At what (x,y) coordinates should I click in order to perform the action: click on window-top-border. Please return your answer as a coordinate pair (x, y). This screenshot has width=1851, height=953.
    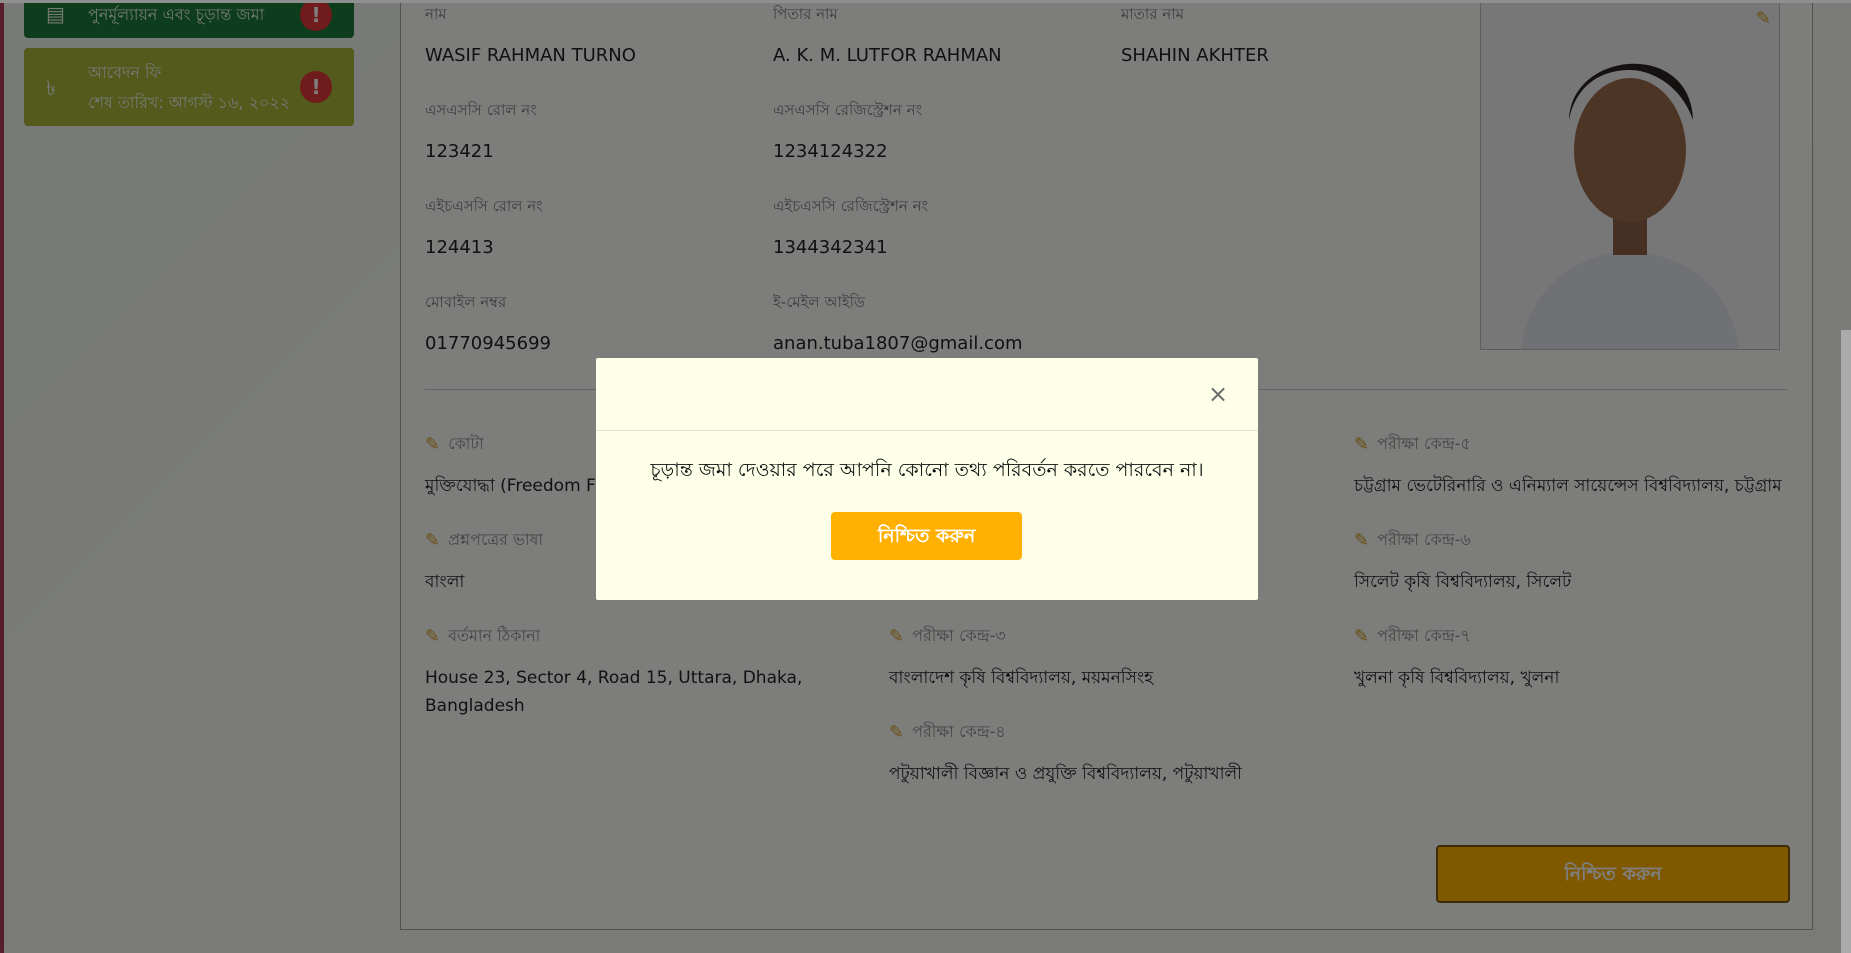
    Looking at the image, I should click on (925, 1).